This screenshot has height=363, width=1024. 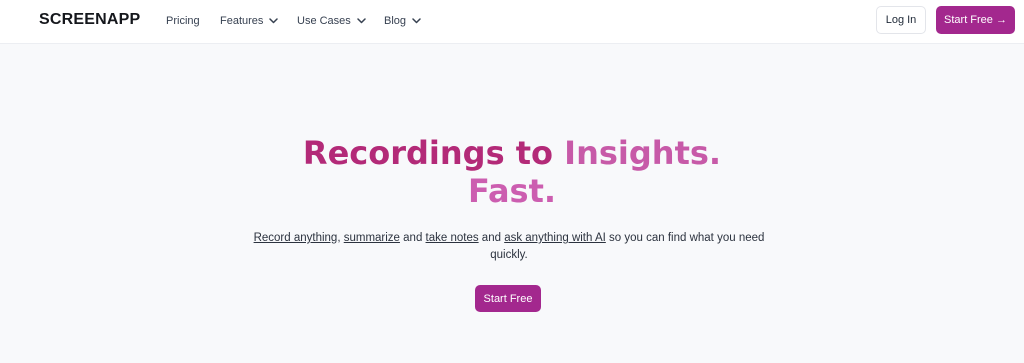 What do you see at coordinates (555, 238) in the screenshot?
I see `link-ask-anything-with-ai: ask anything with AI` at bounding box center [555, 238].